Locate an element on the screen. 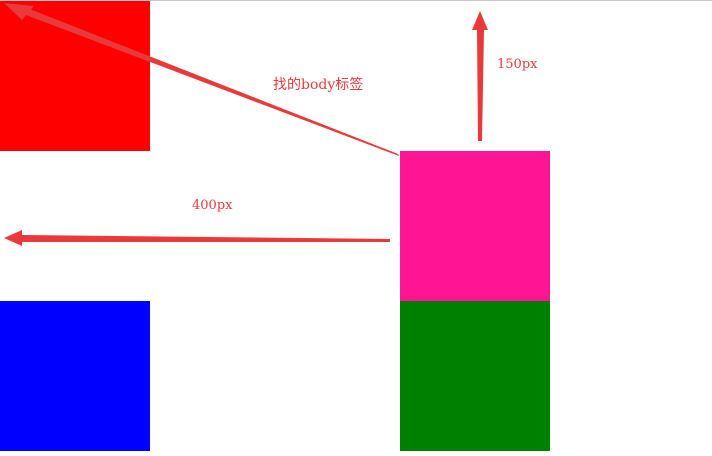  label-left-offset: 400px is located at coordinates (212, 205).